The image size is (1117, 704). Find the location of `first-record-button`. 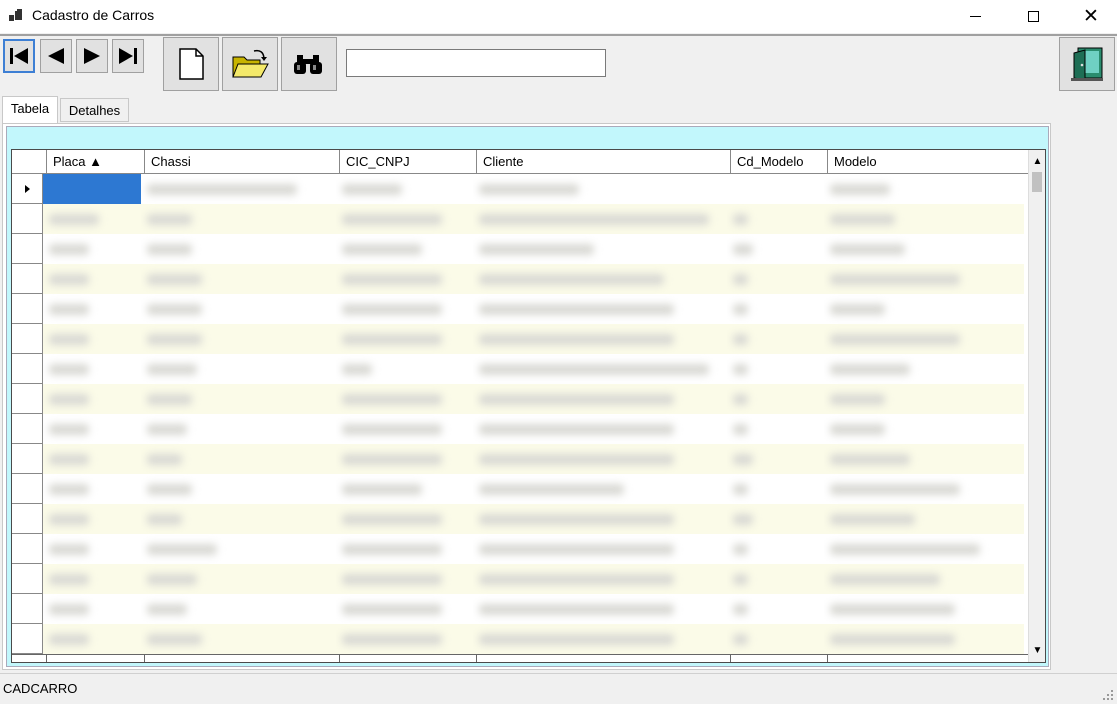

first-record-button is located at coordinates (19, 56).